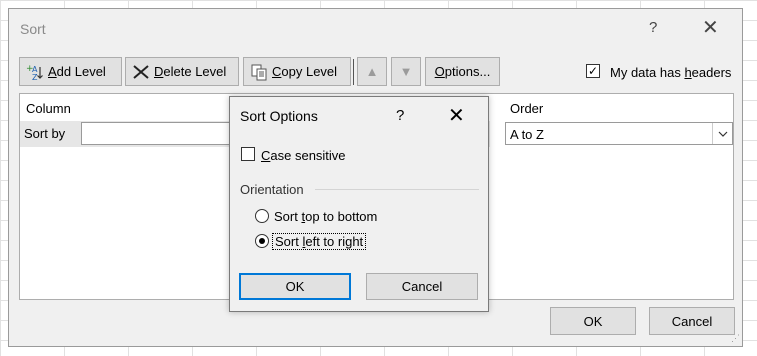 The height and width of the screenshot is (356, 757). I want to click on chevron-down-icon, so click(722, 133).